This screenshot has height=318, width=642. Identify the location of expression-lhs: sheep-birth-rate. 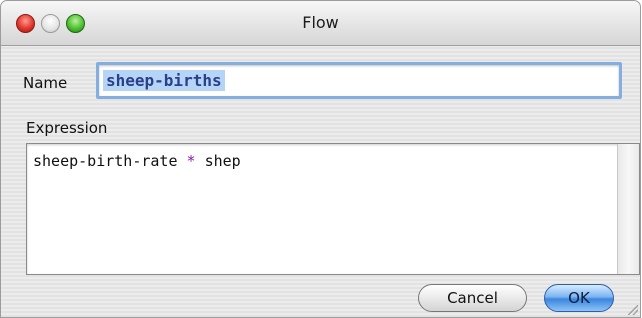
(110, 161).